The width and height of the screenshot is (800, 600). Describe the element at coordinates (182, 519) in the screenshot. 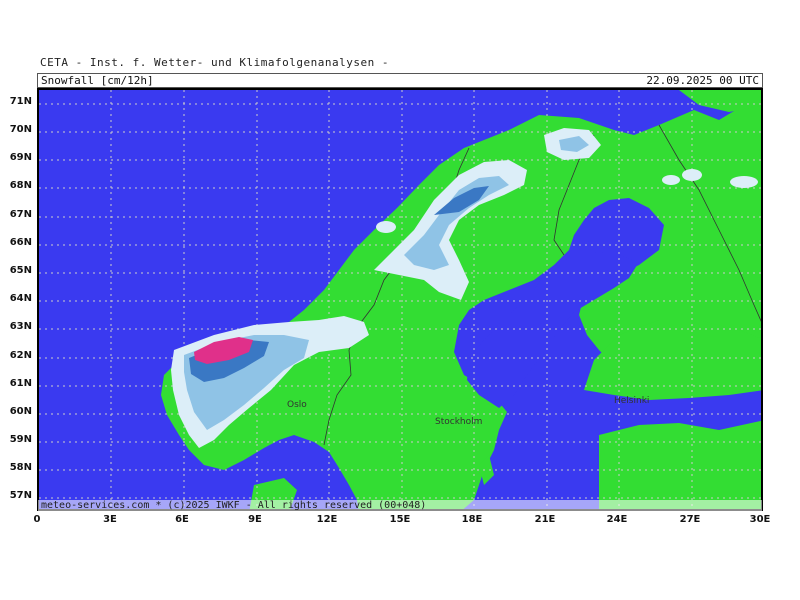

I see `lon-label-6e: 6E` at that location.